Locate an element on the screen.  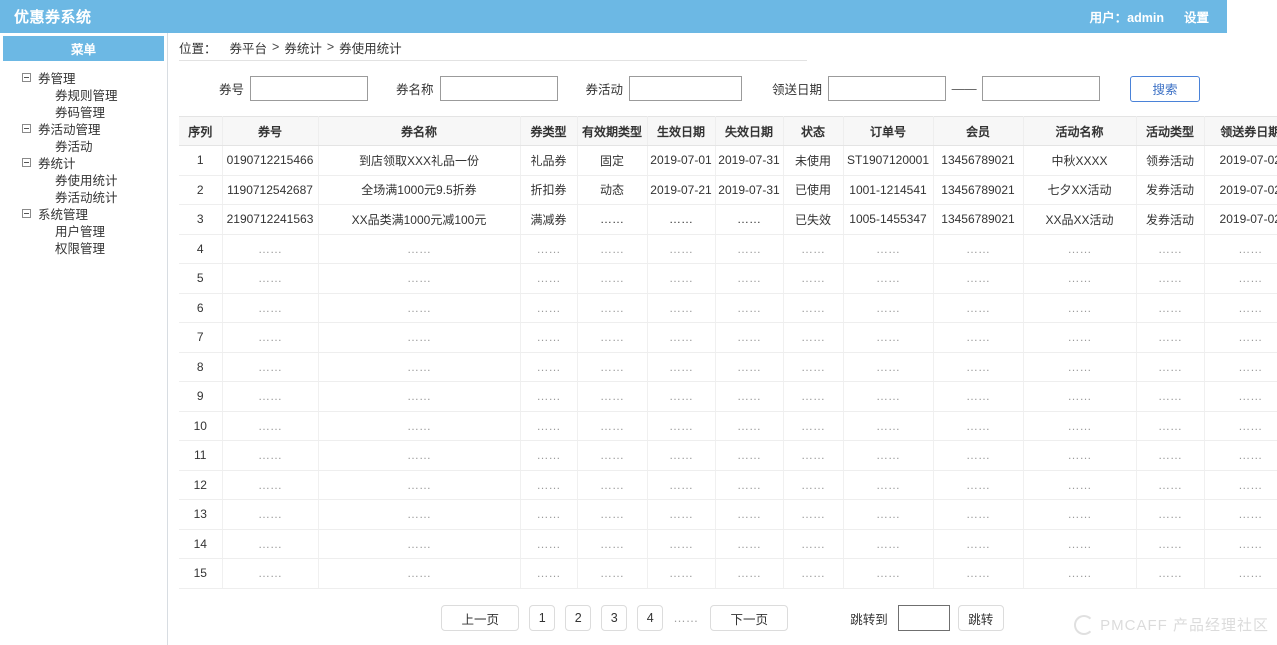
sidebar-item-coupon-activity-statistics: 券活动统计 is located at coordinates (83, 196).